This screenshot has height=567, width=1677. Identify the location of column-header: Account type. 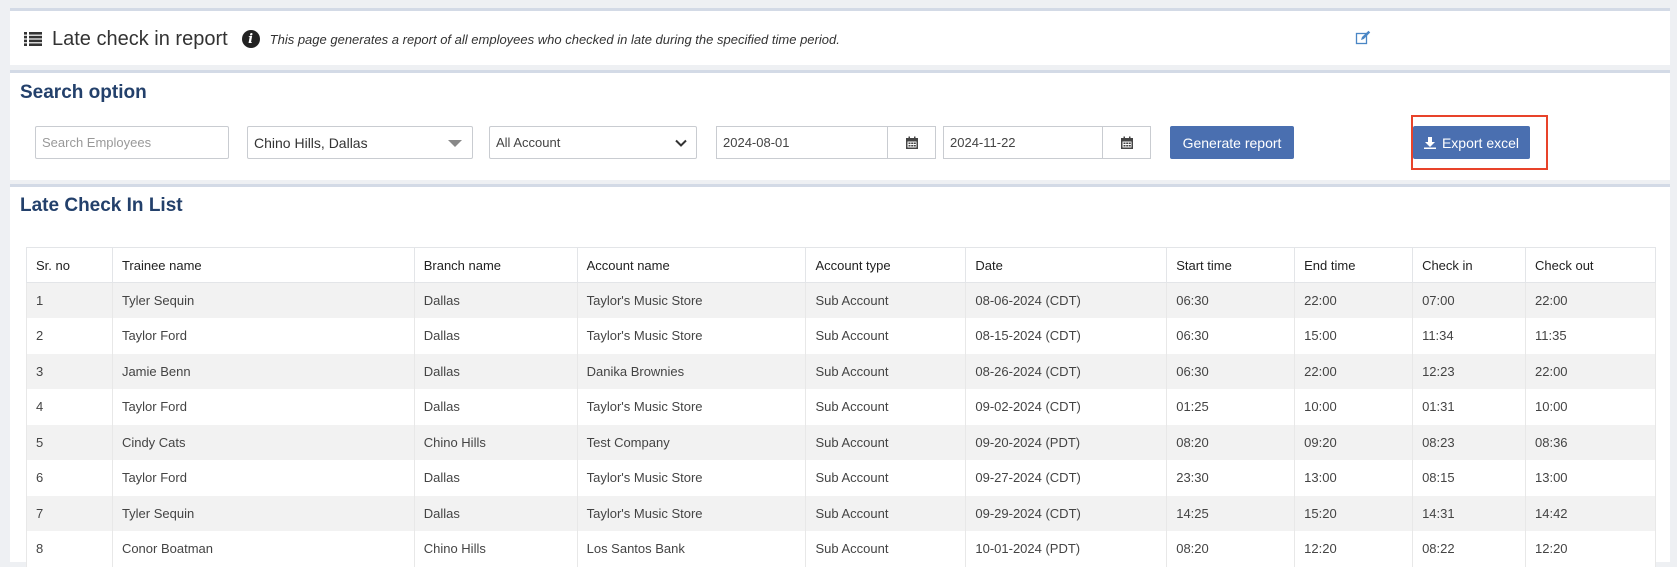
(886, 265).